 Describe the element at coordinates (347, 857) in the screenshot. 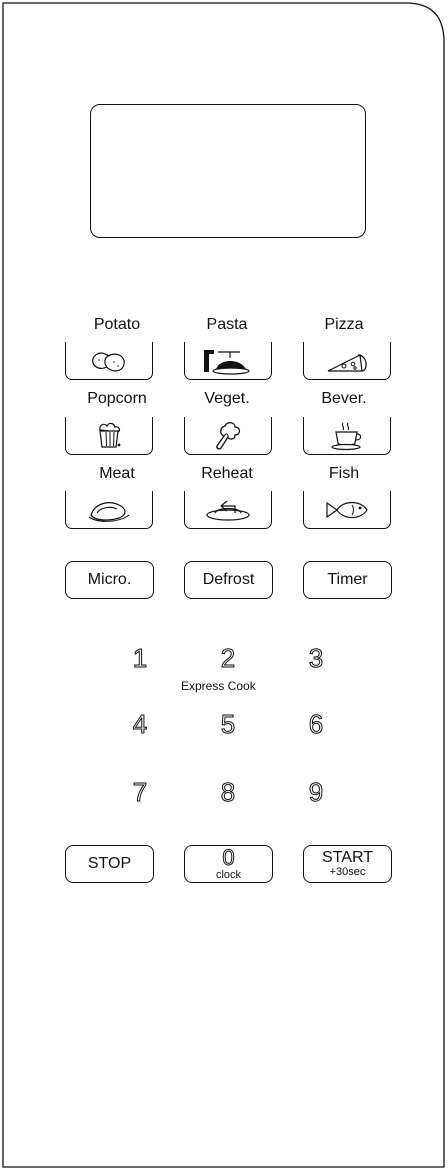

I see `start-label: START` at that location.